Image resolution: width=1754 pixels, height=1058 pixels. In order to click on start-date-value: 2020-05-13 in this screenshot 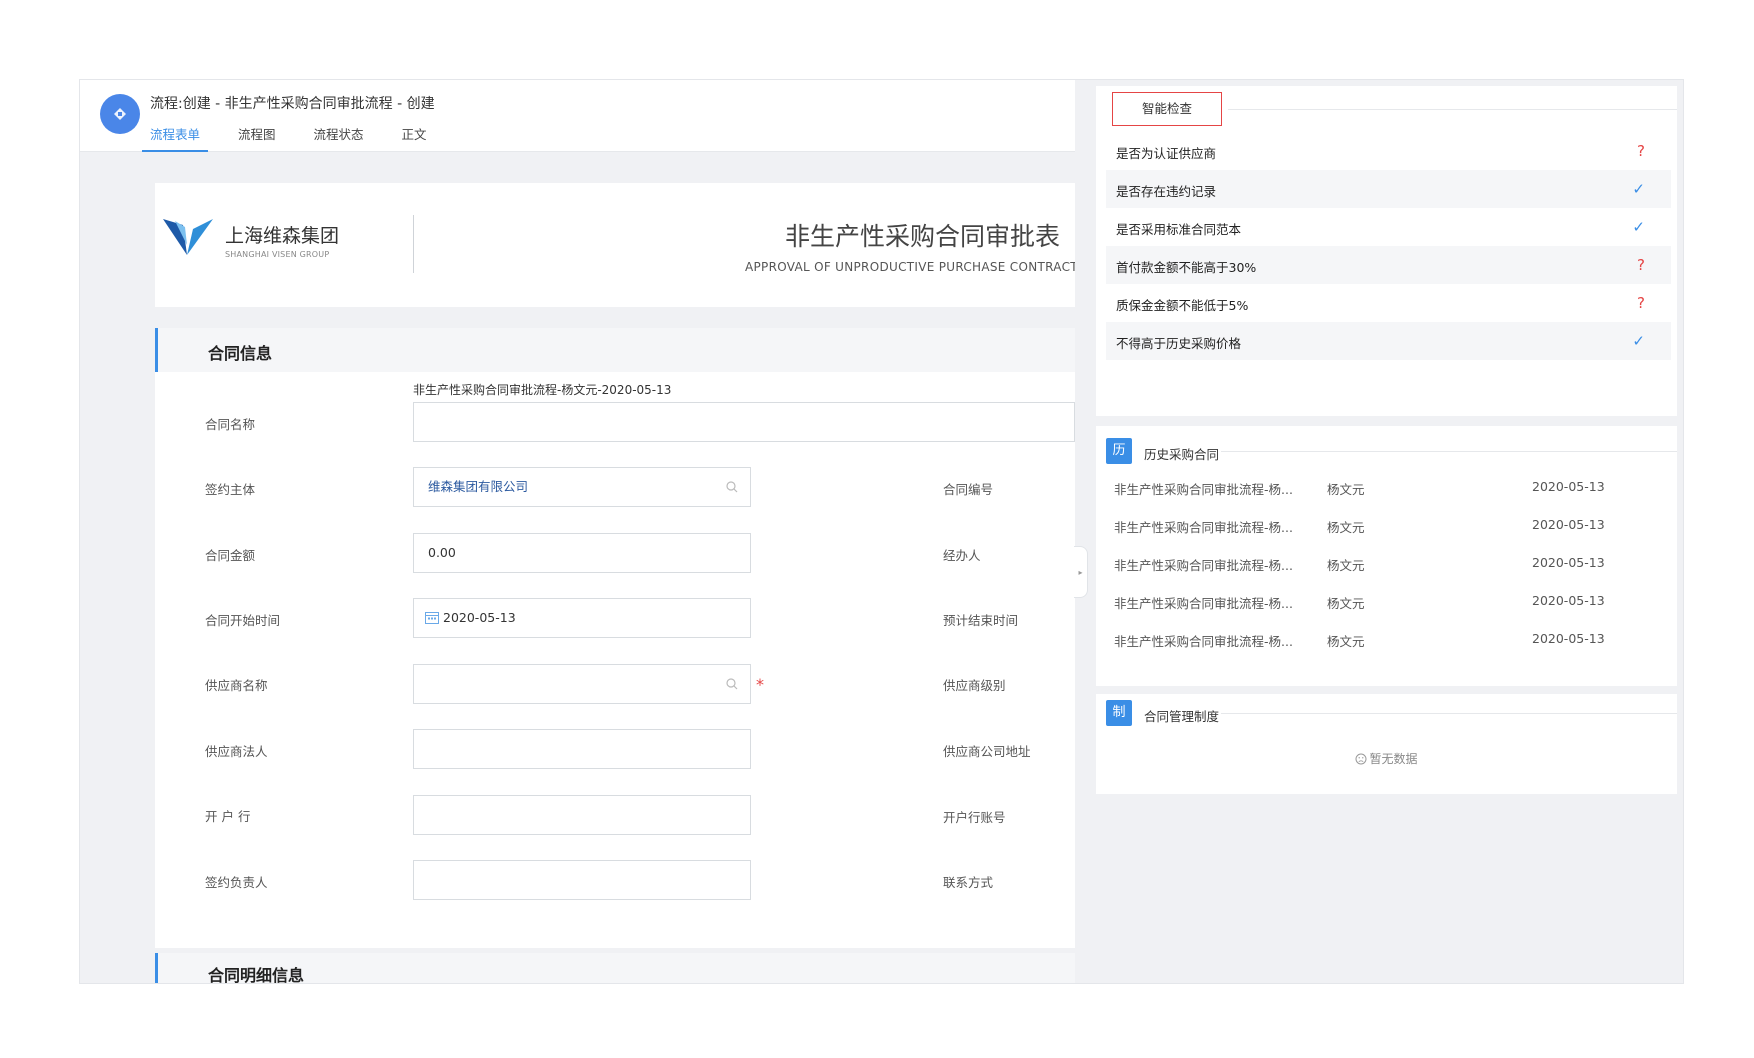, I will do `click(479, 617)`.